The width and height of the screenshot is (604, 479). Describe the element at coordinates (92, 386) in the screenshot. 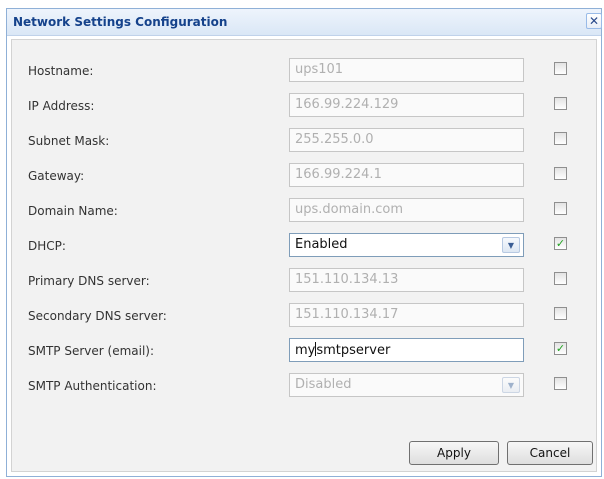

I see `smtp-authentication-label: SMTP Authentication:` at that location.